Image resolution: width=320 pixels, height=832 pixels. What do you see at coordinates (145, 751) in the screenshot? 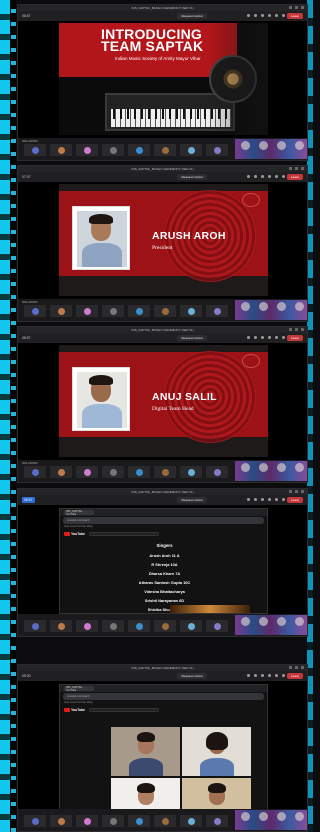
I see `participant-video` at bounding box center [145, 751].